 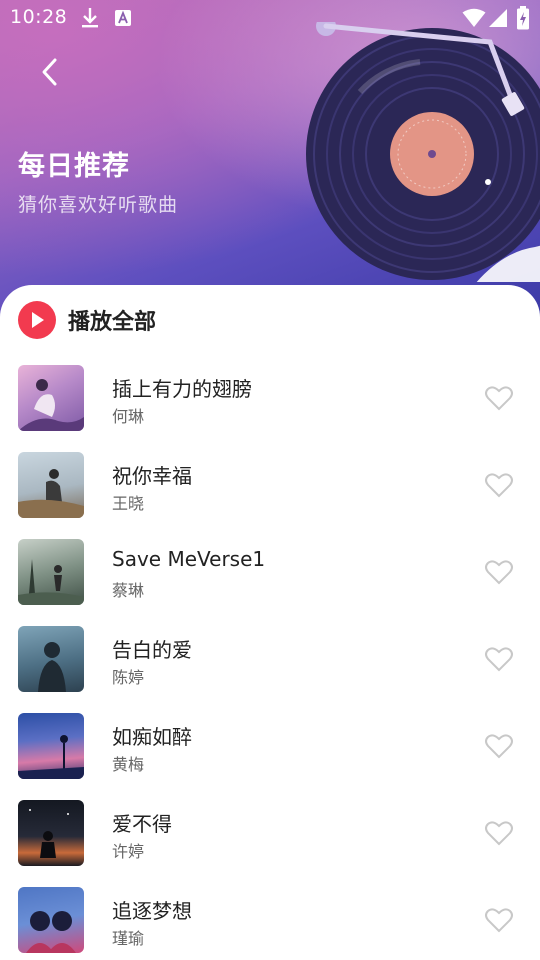 I want to click on song-row: 告白的爱 陈婷, so click(x=270, y=657).